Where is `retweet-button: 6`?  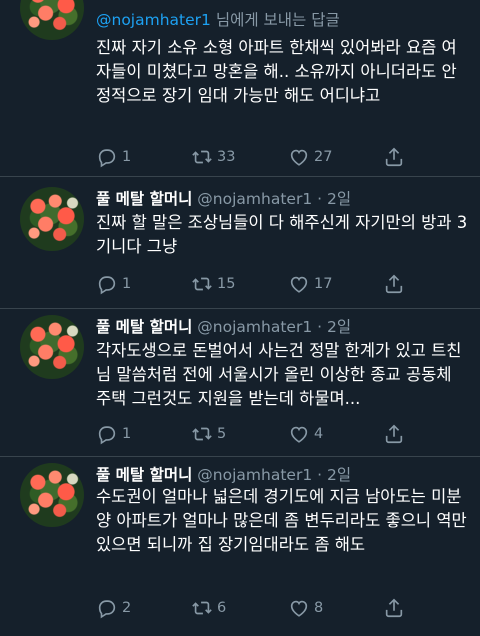 retweet-button: 6 is located at coordinates (208, 608).